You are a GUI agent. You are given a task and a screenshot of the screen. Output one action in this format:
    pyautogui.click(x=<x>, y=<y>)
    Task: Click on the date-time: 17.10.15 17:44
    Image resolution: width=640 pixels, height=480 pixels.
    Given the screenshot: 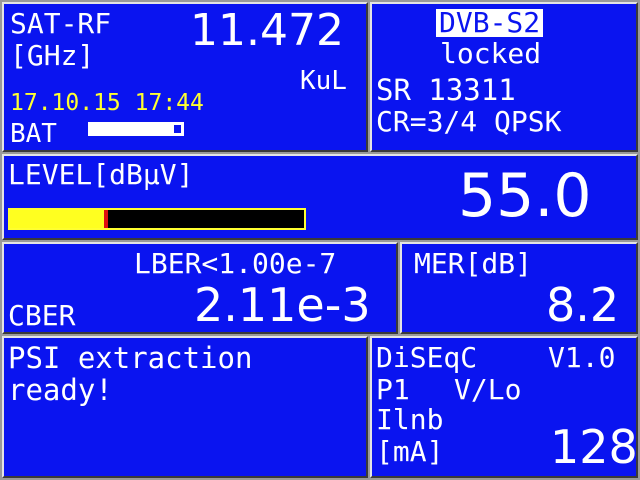 What is the action you would take?
    pyautogui.click(x=107, y=103)
    